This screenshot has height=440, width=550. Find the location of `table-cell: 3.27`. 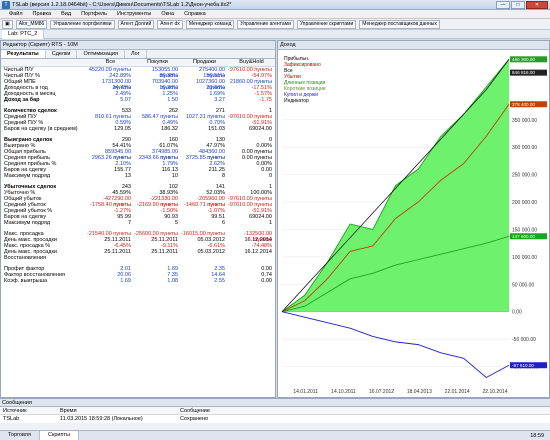

table-cell: 3.27 is located at coordinates (219, 100).